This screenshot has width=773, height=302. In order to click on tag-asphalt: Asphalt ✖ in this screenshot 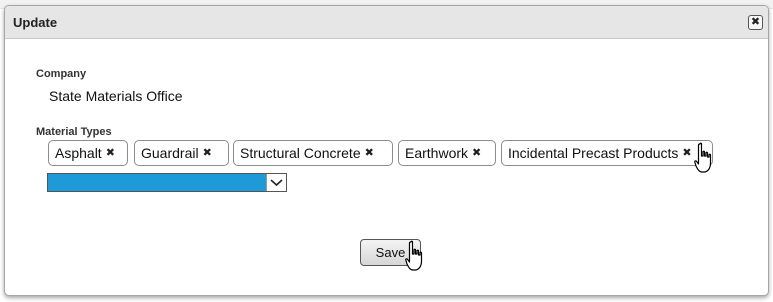, I will do `click(88, 153)`.